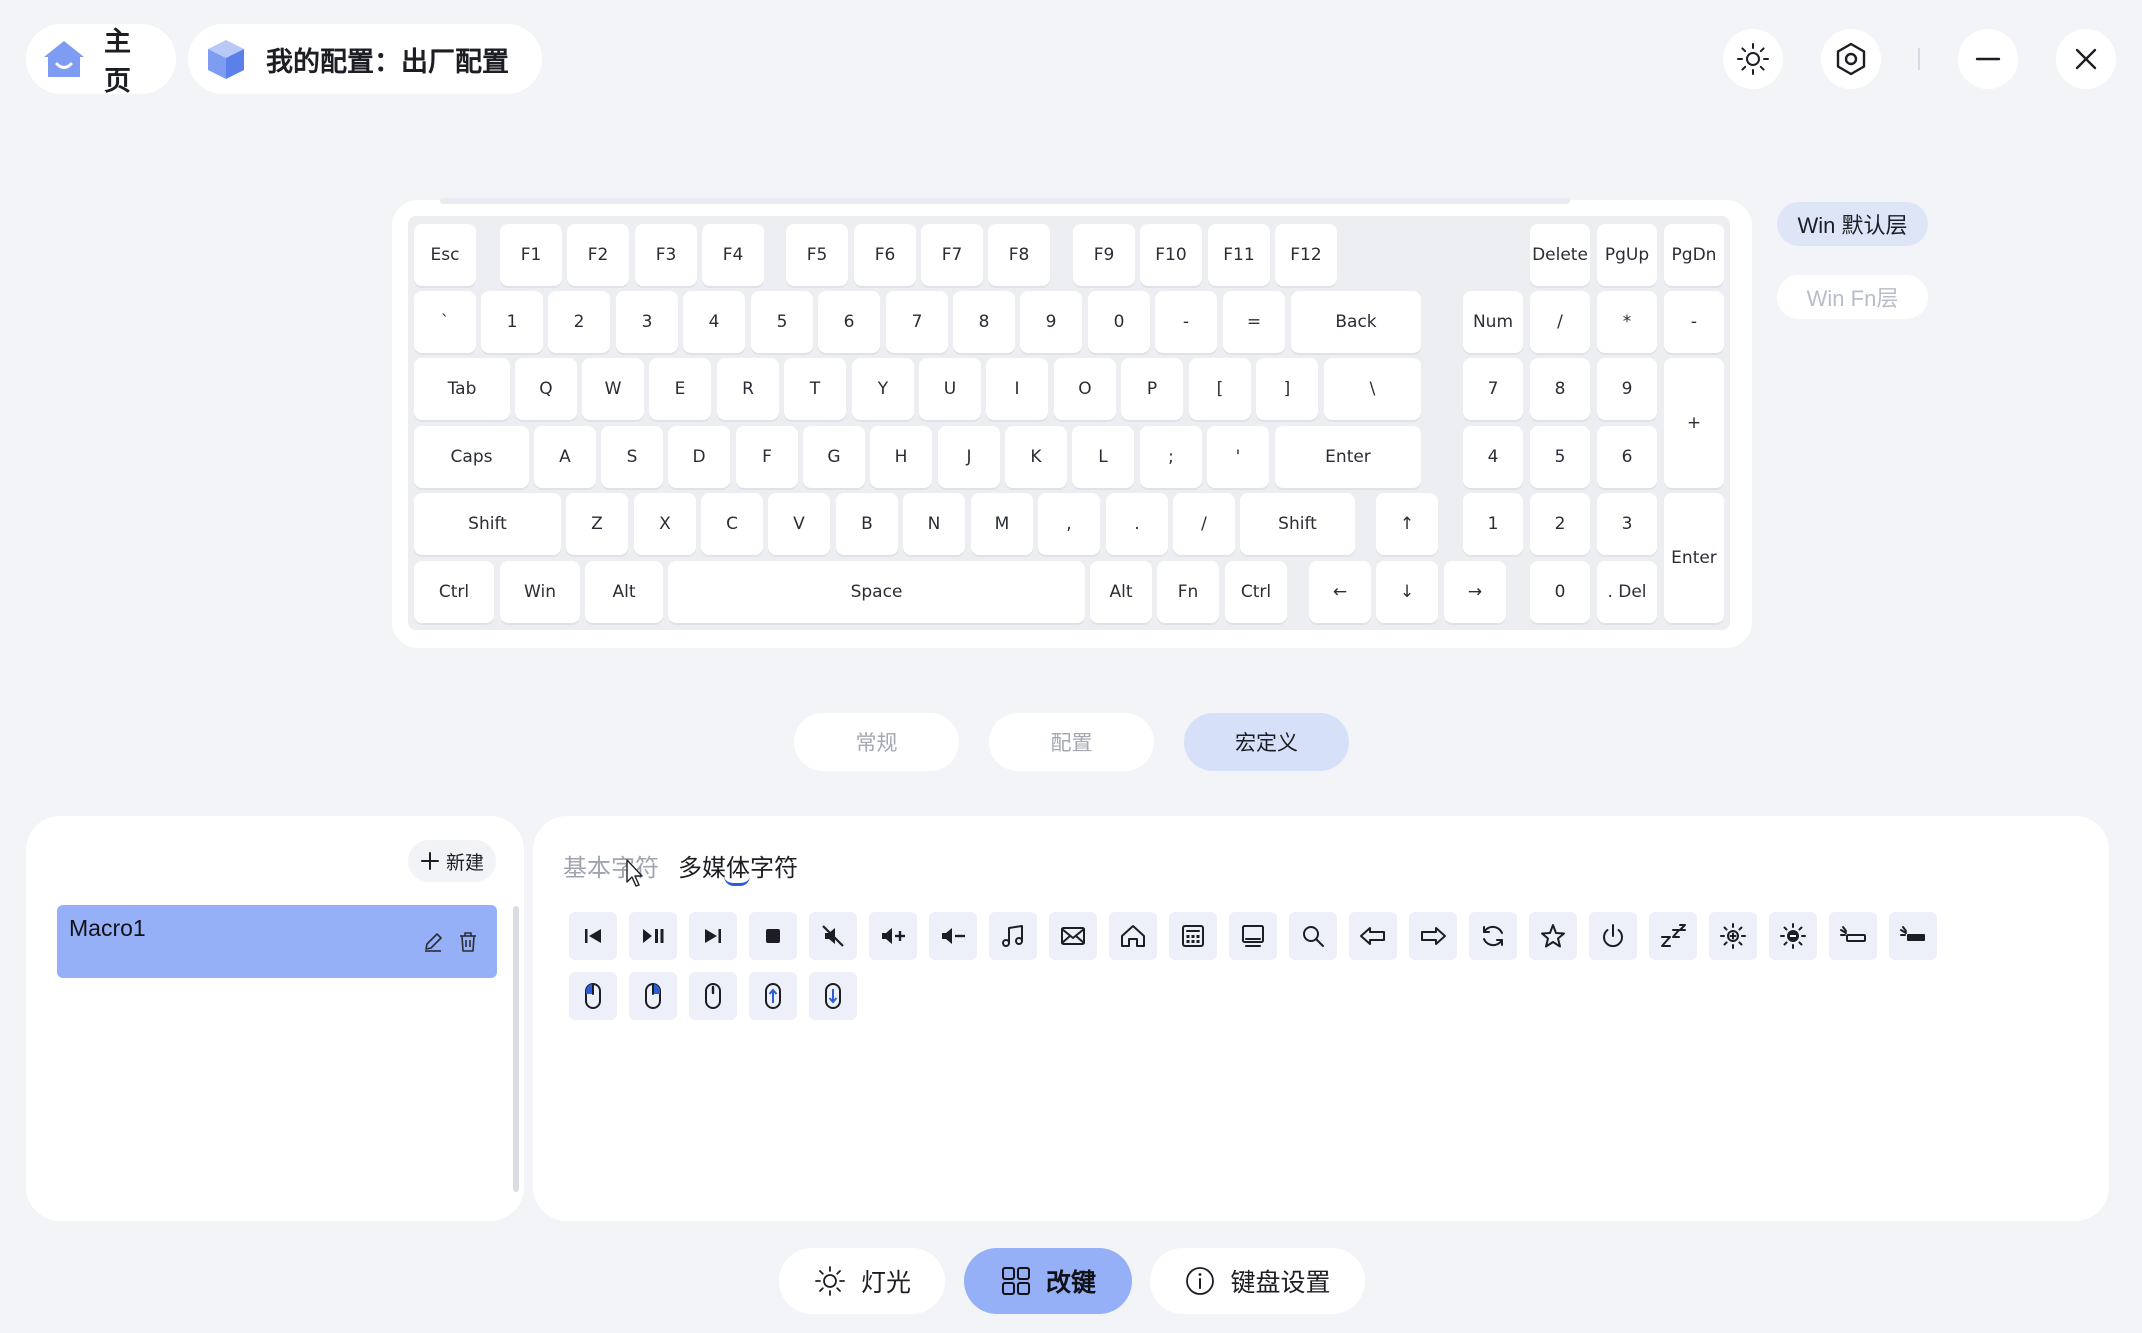 This screenshot has width=2142, height=1333. Describe the element at coordinates (1407, 592) in the screenshot. I see `key-5-8: ↓` at that location.